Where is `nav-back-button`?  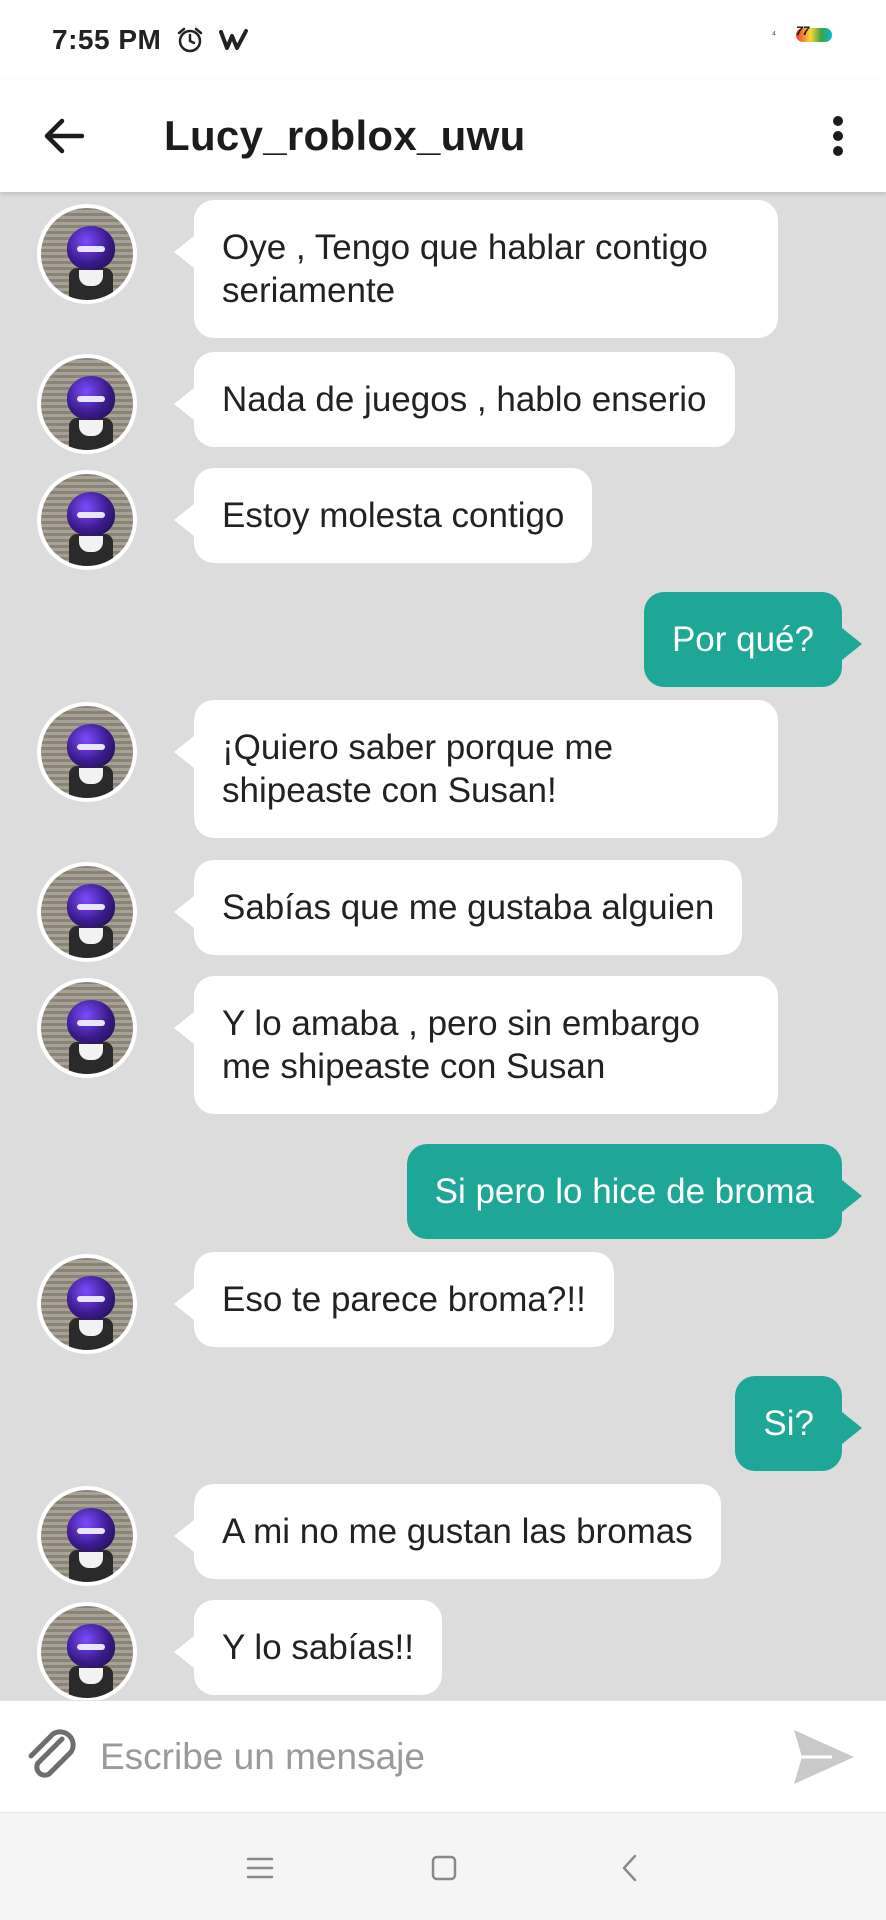
nav-back-button is located at coordinates (630, 1868).